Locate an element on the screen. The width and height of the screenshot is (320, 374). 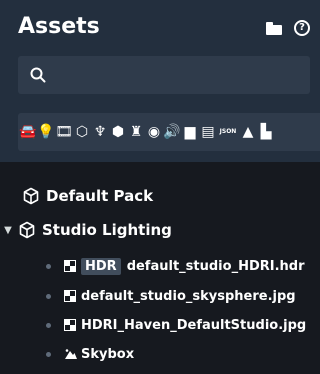
character-icon: ♜ is located at coordinates (136, 132).